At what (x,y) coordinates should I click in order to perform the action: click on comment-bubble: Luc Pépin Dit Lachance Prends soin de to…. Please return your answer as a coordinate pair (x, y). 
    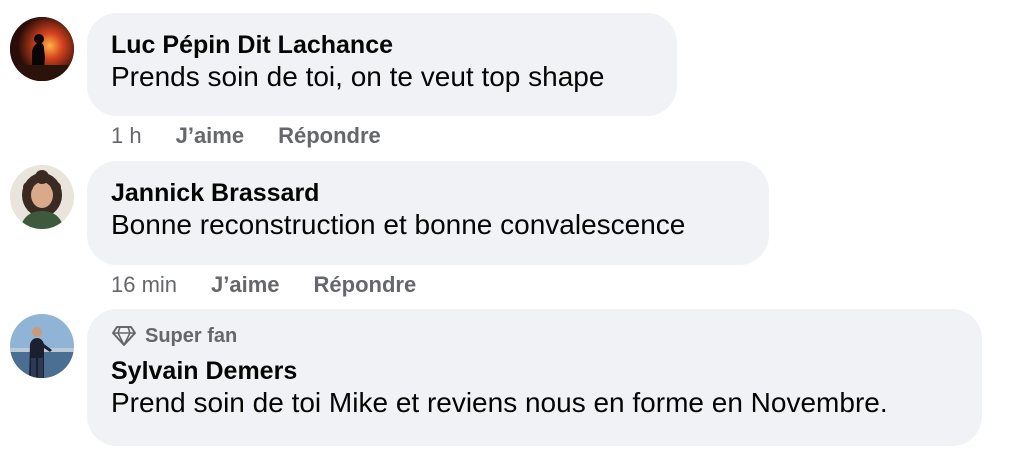
    Looking at the image, I should click on (382, 64).